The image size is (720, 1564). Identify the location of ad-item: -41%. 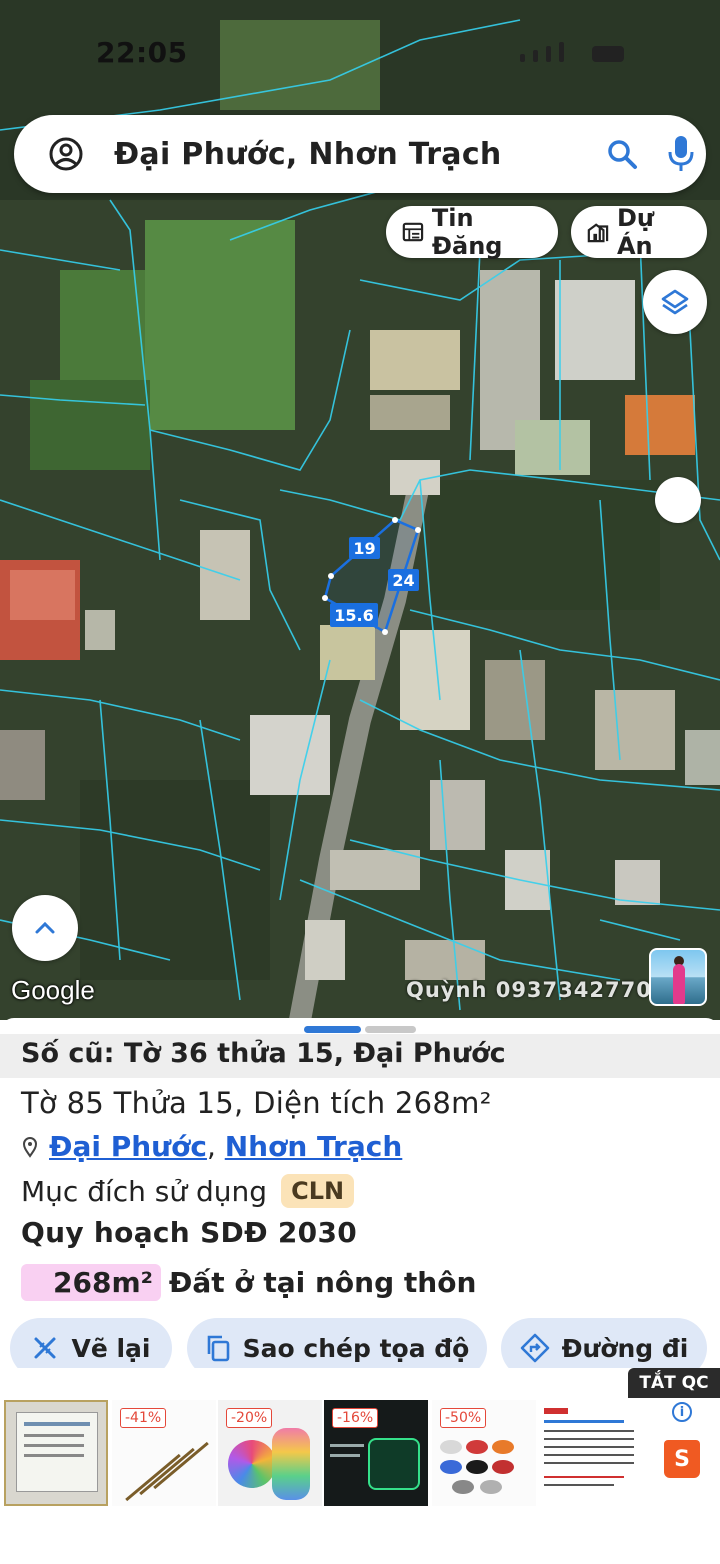
(164, 1453).